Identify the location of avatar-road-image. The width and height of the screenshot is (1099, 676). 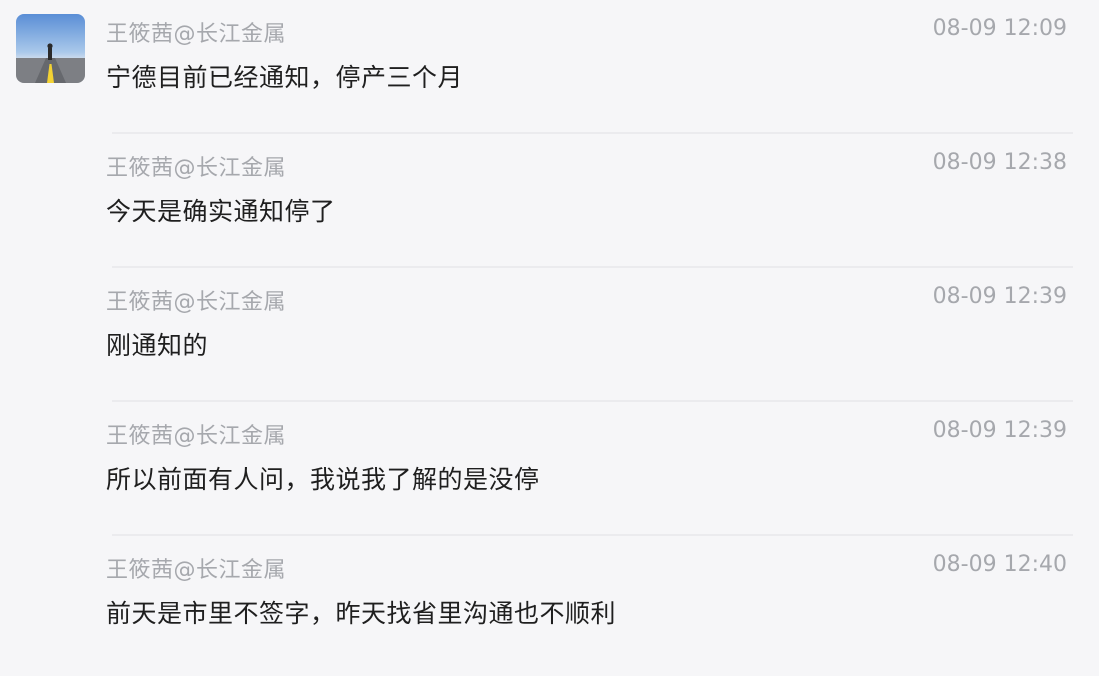
(50, 48).